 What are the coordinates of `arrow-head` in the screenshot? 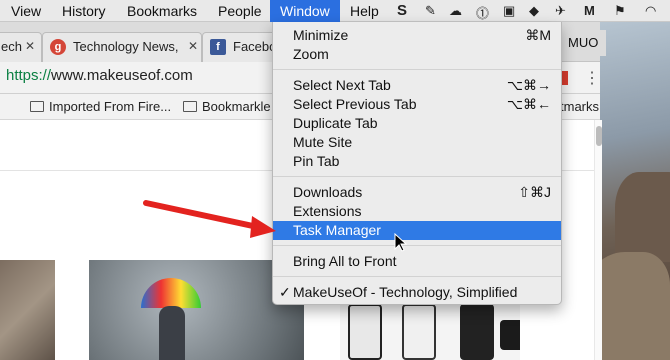 It's located at (263, 227).